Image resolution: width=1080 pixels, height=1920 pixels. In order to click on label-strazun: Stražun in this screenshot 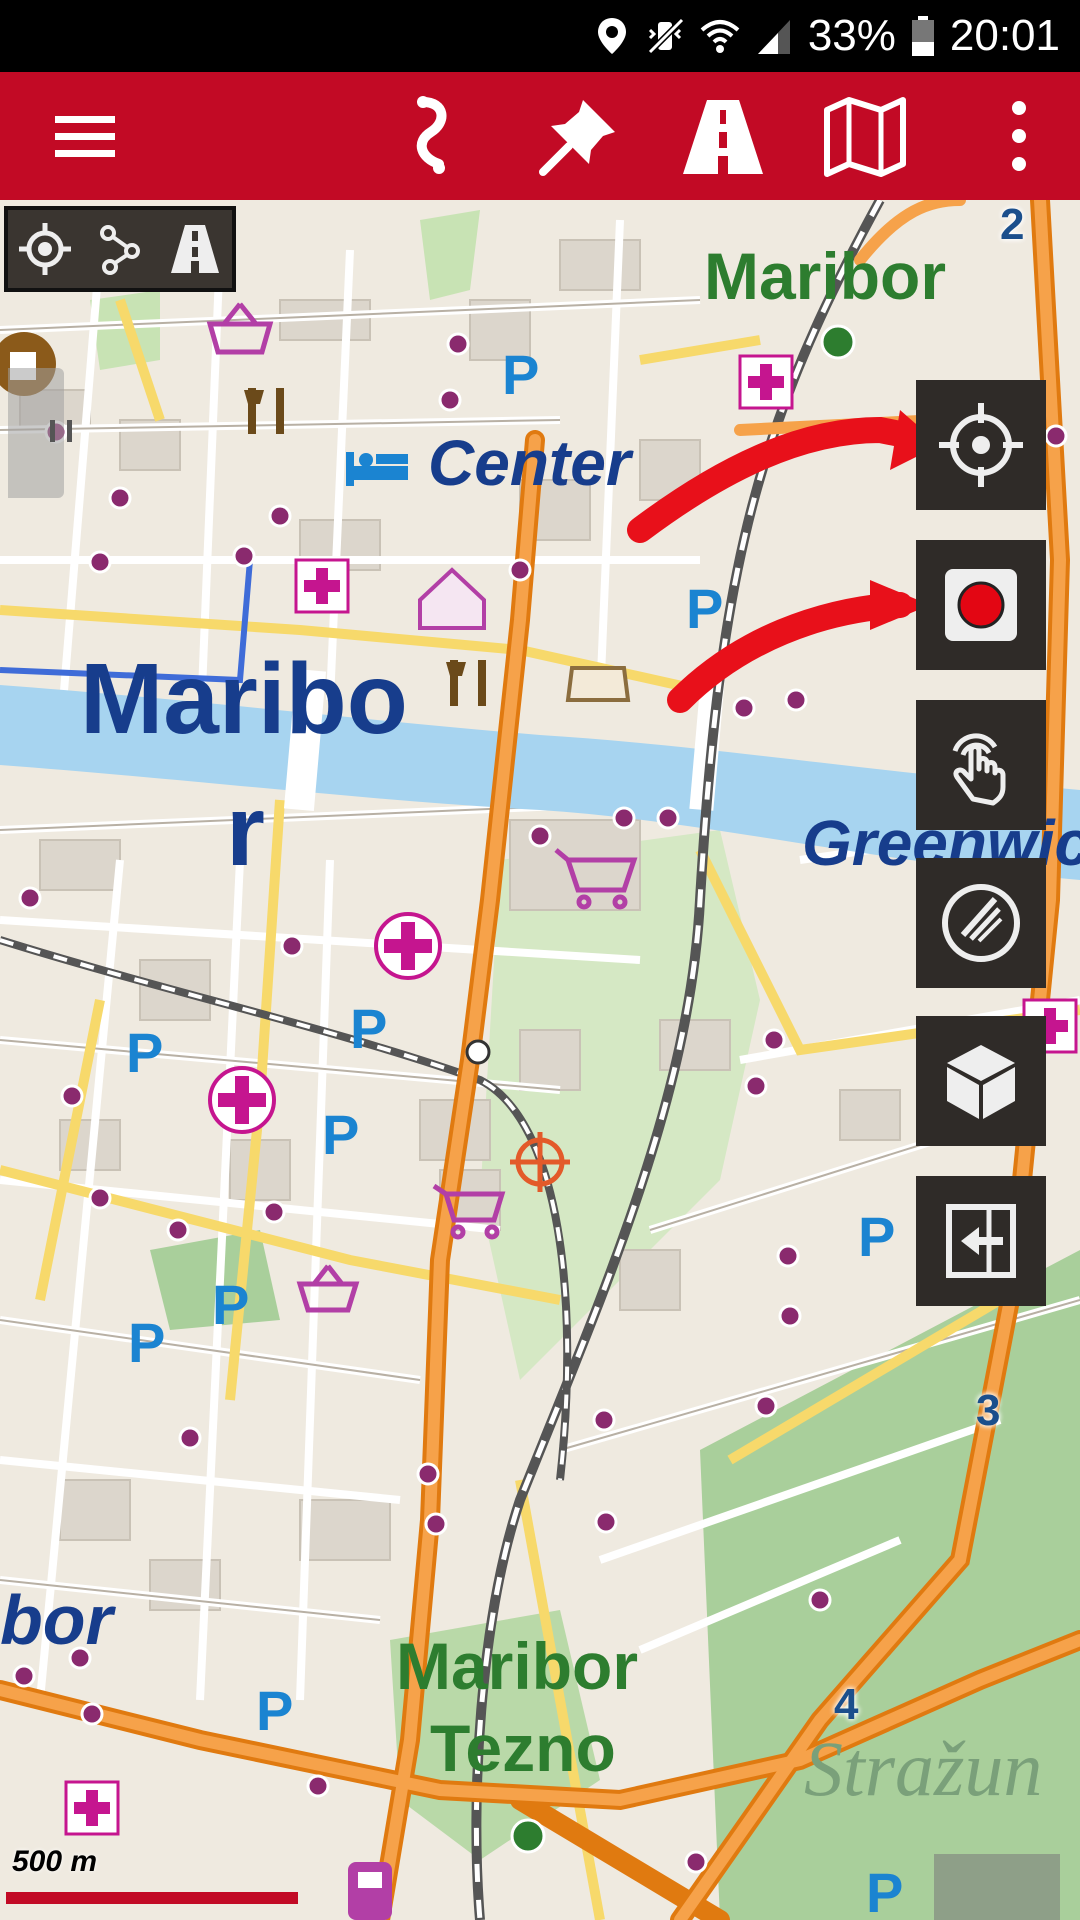, I will do `click(923, 1768)`.